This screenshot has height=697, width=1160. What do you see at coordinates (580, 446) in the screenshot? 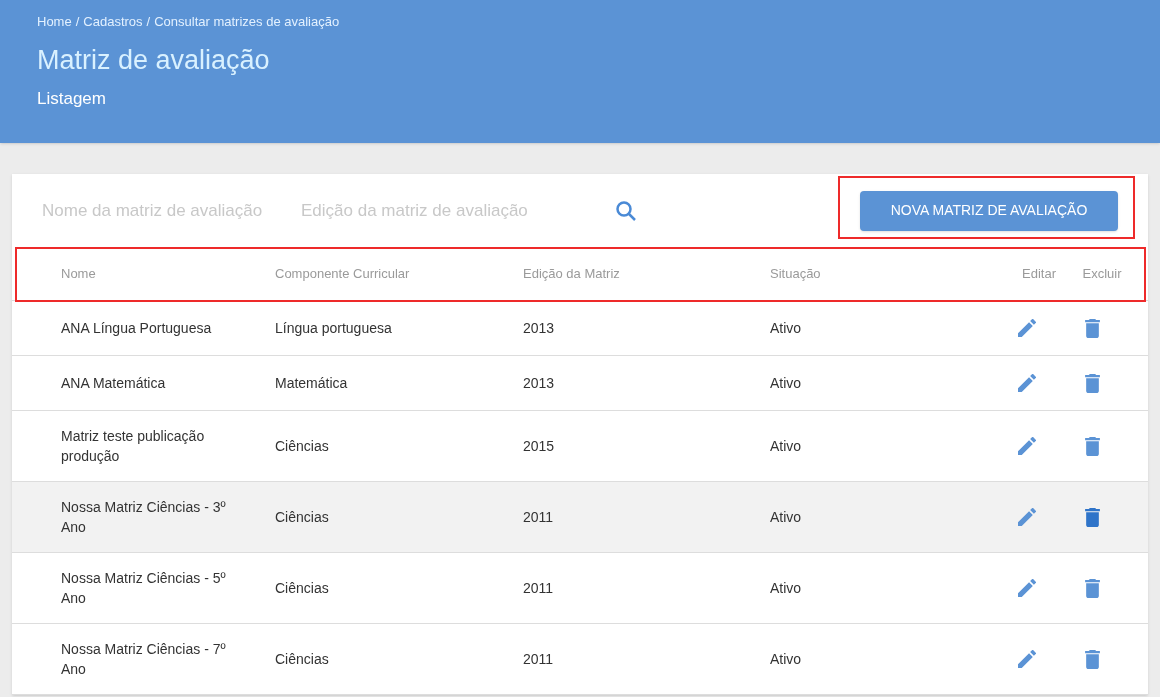
I see `table-row: Matriz teste publicação produção Ciências 2015 Ativo` at bounding box center [580, 446].